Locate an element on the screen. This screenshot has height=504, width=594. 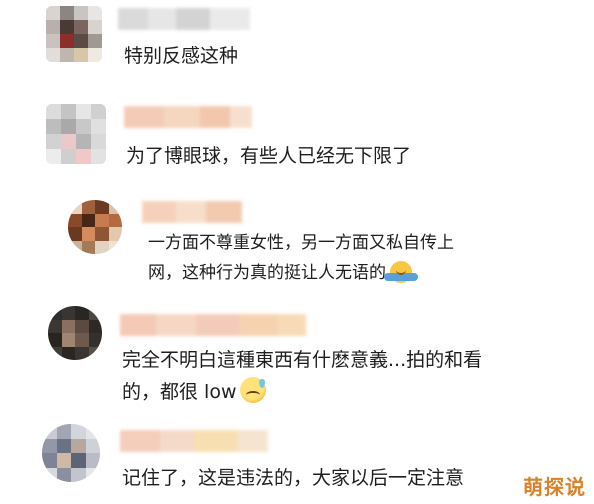
comment-text-line-2: 网，这种行为真的挺让人无语的 is located at coordinates (283, 273).